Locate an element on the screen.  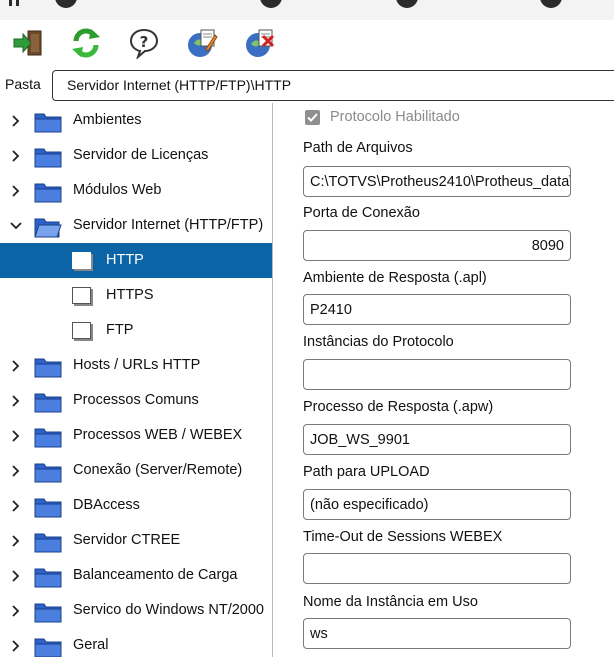
time-out-sessions-input is located at coordinates (437, 568).